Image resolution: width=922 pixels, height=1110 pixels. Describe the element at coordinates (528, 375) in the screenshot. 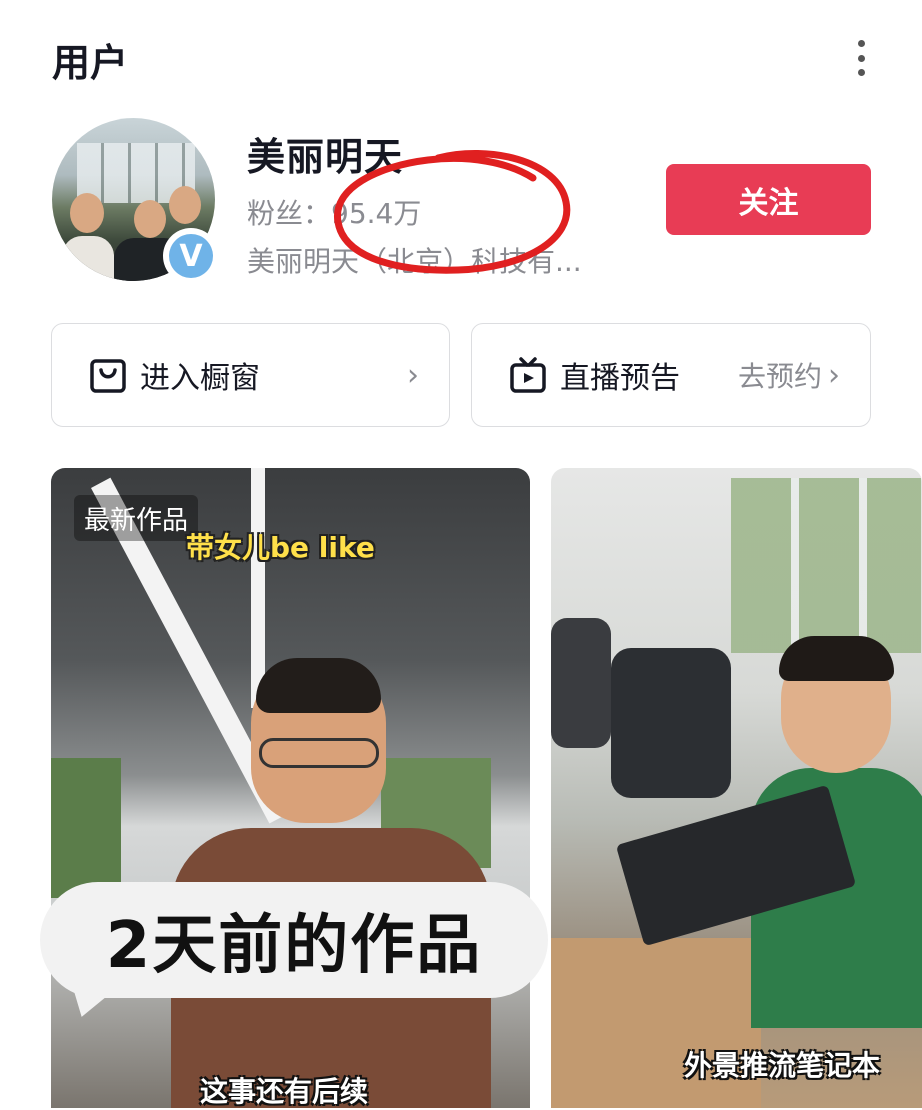

I see `tv-icon` at that location.